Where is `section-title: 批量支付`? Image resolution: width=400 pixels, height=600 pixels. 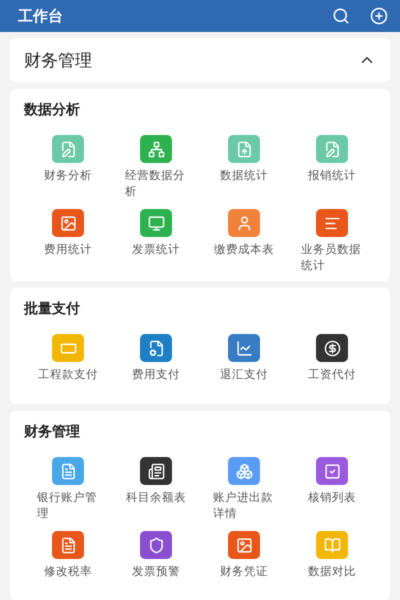 section-title: 批量支付 is located at coordinates (52, 309).